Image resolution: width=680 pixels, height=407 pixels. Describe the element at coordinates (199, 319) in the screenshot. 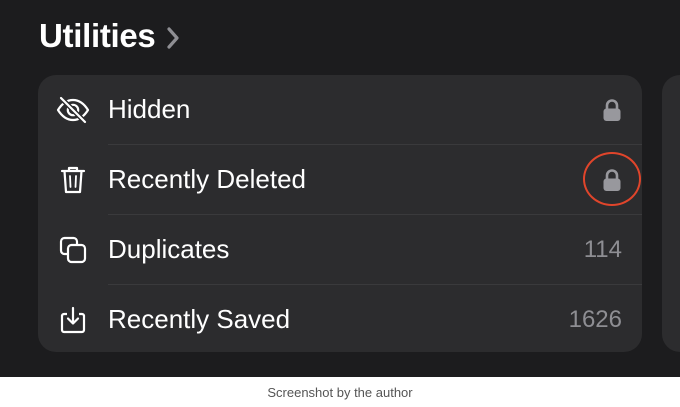

I see `list-item-label: Recently Saved` at that location.